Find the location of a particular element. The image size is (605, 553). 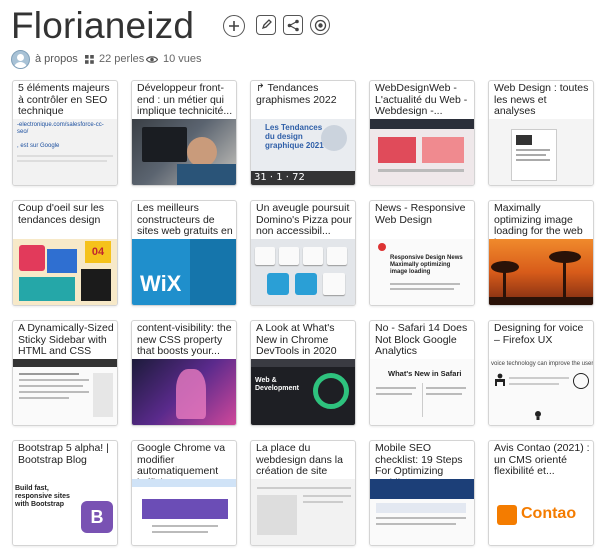

pearl-title: Coup d'oeil sur les tendances design is located at coordinates (61, 214).